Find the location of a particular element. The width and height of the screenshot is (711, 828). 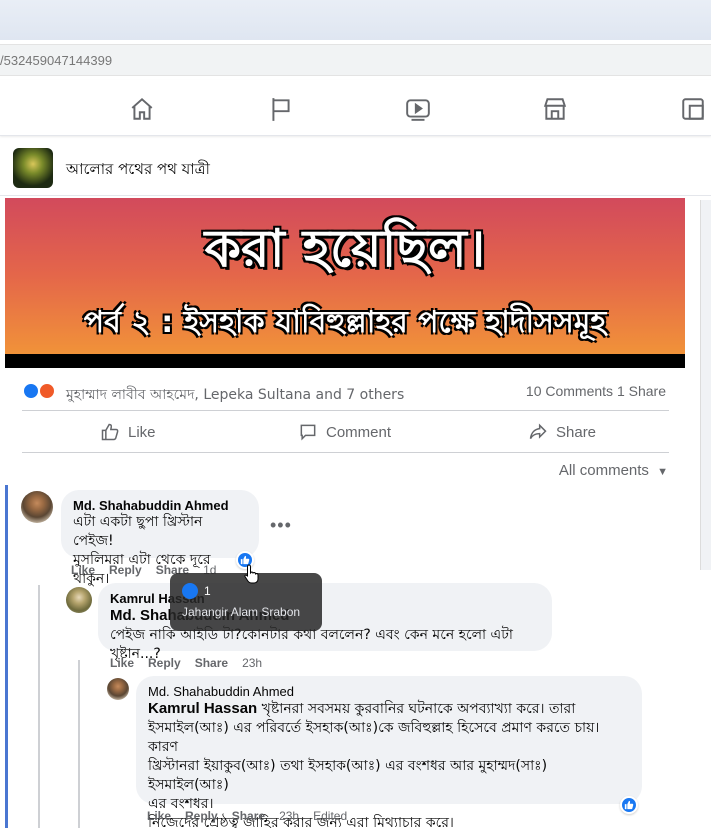

tooltip-count: 1 is located at coordinates (207, 591).